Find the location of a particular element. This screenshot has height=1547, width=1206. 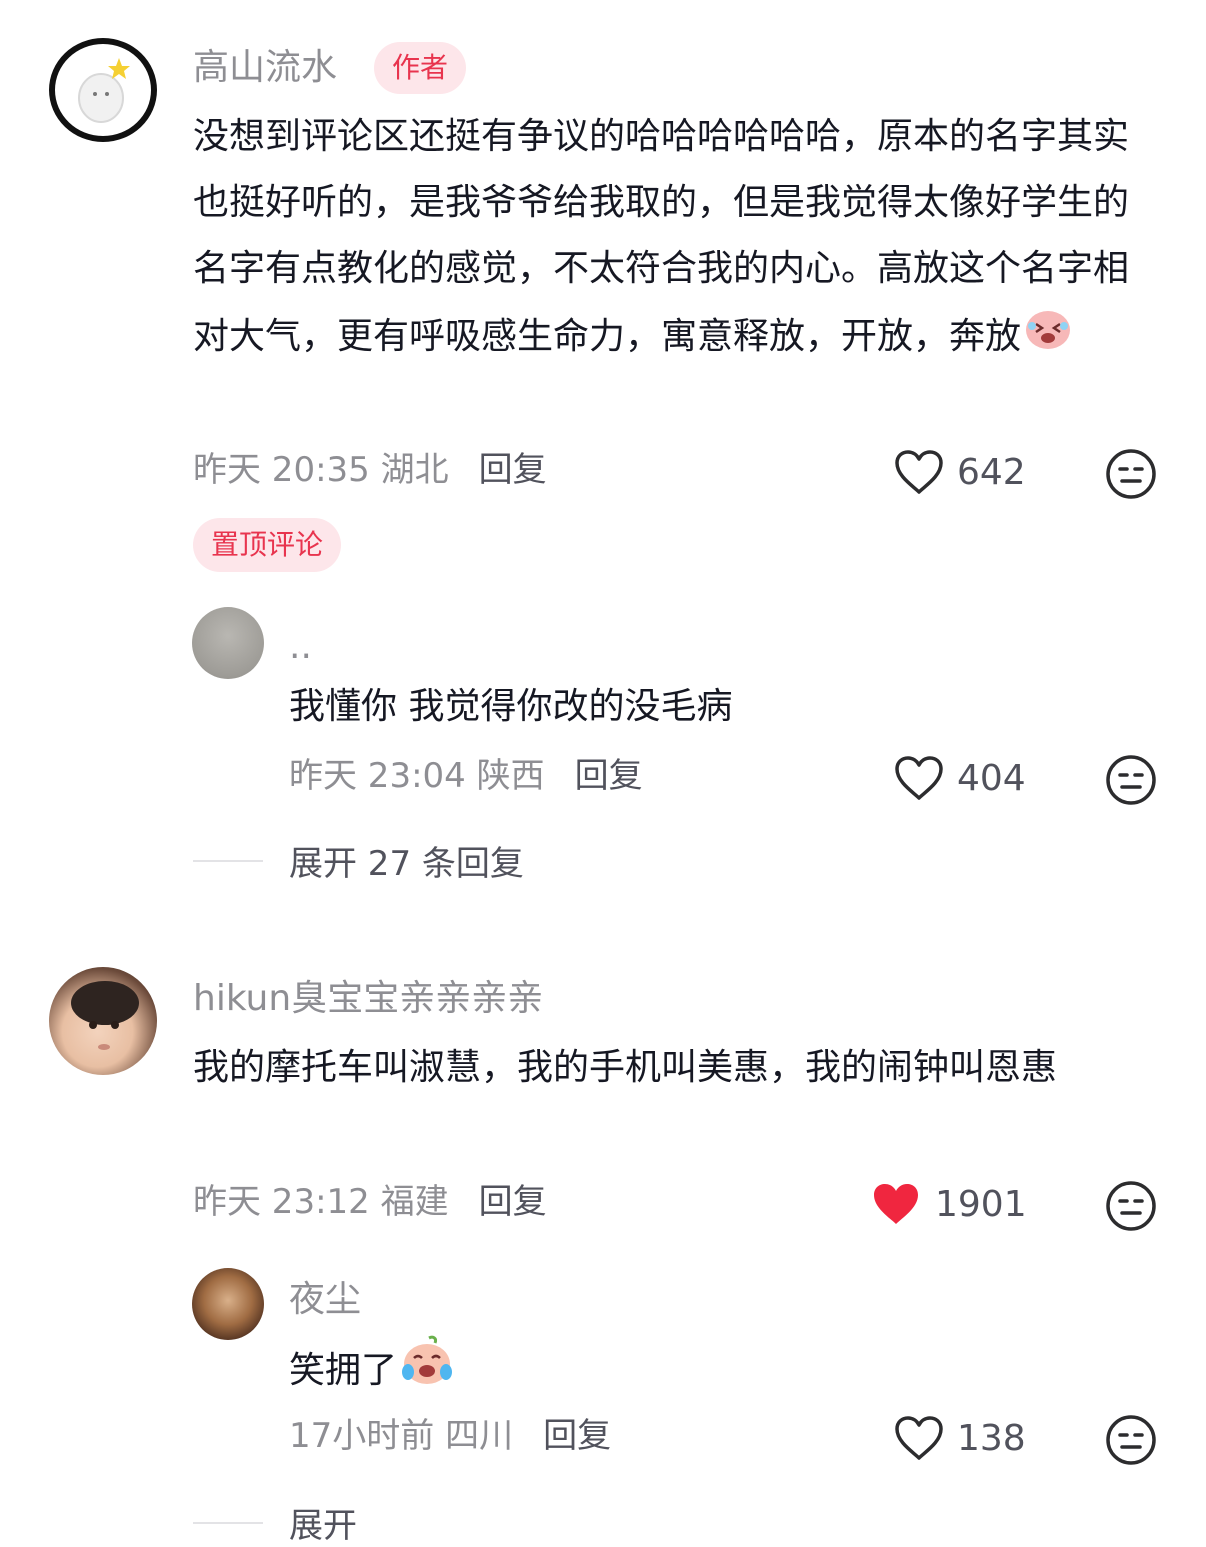

pinned-badge: 置顶评论 is located at coordinates (267, 545).